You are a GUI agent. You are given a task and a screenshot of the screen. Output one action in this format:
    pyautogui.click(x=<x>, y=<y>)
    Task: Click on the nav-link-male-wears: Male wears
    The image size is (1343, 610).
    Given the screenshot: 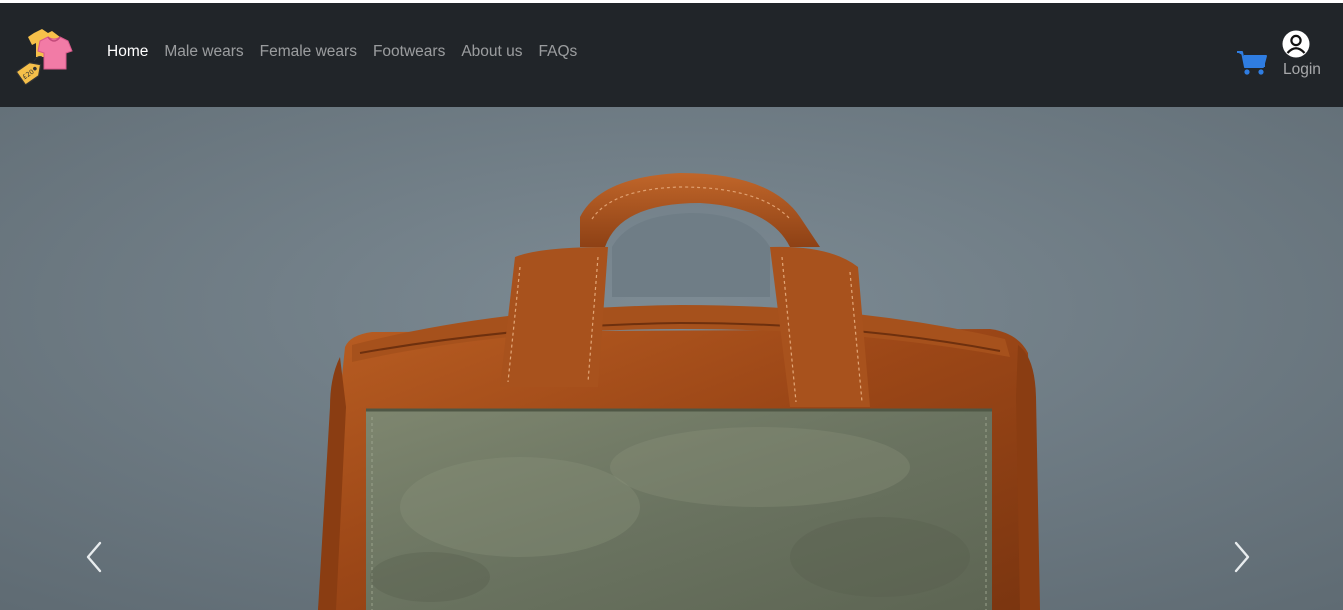 What is the action you would take?
    pyautogui.click(x=203, y=52)
    